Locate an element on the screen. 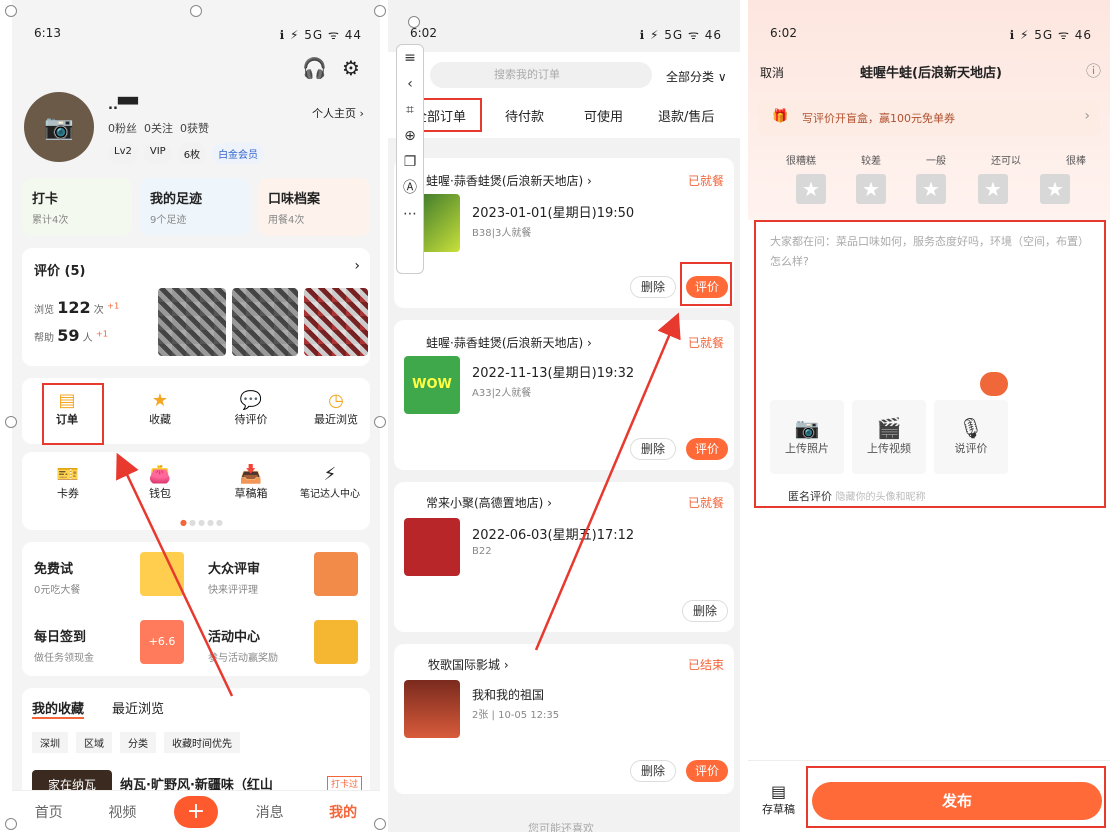  arrow-to-order is located at coordinates (175, 574).